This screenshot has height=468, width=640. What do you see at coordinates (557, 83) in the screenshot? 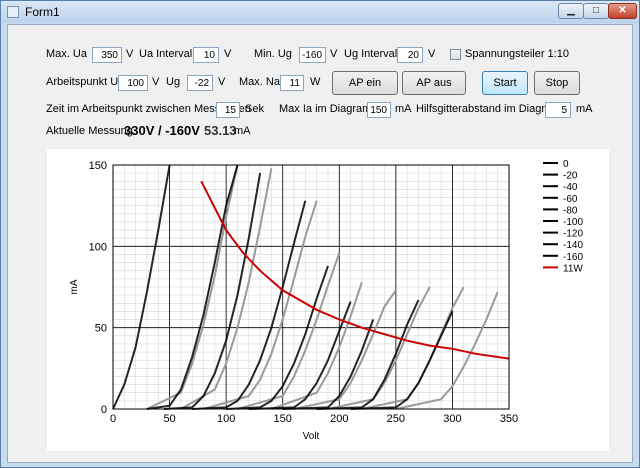
I see `stop-button: Stop` at bounding box center [557, 83].